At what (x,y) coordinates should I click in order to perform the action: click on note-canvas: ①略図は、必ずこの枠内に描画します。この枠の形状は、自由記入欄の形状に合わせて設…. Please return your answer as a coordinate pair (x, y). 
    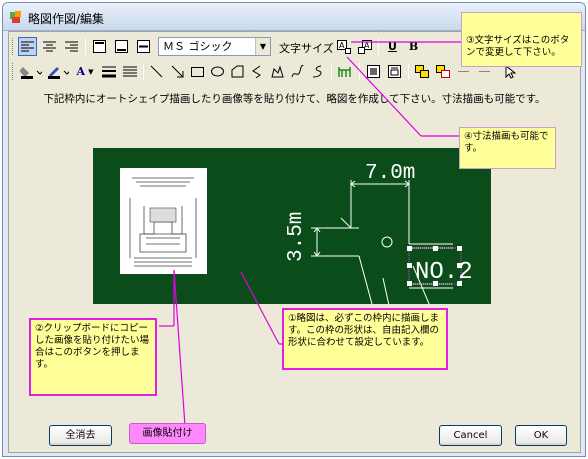
    Looking at the image, I should click on (365, 339).